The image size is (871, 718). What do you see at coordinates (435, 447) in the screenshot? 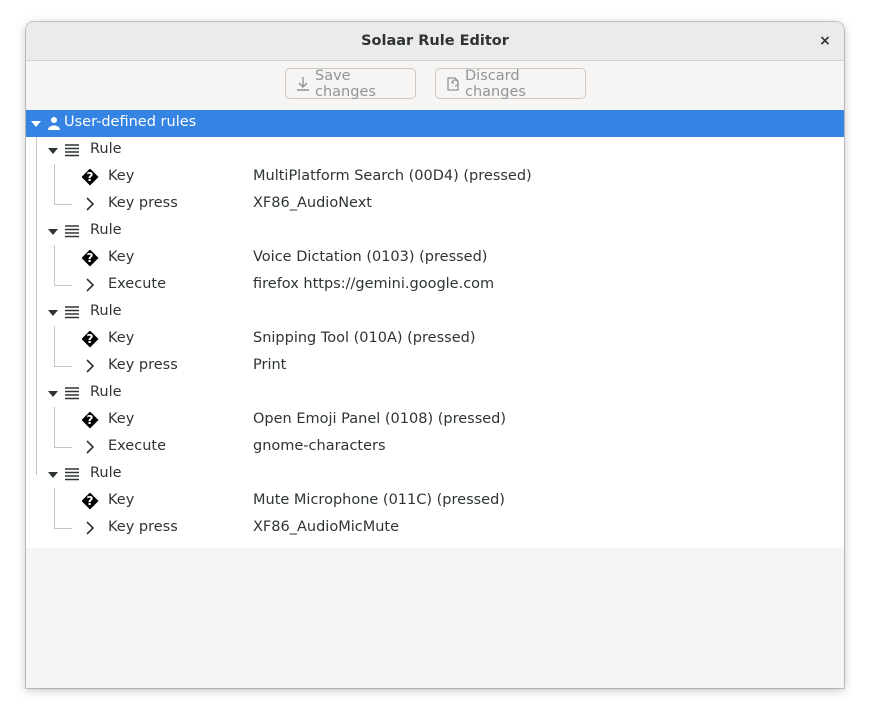
I see `action-row: Execute gnome-characters` at bounding box center [435, 447].